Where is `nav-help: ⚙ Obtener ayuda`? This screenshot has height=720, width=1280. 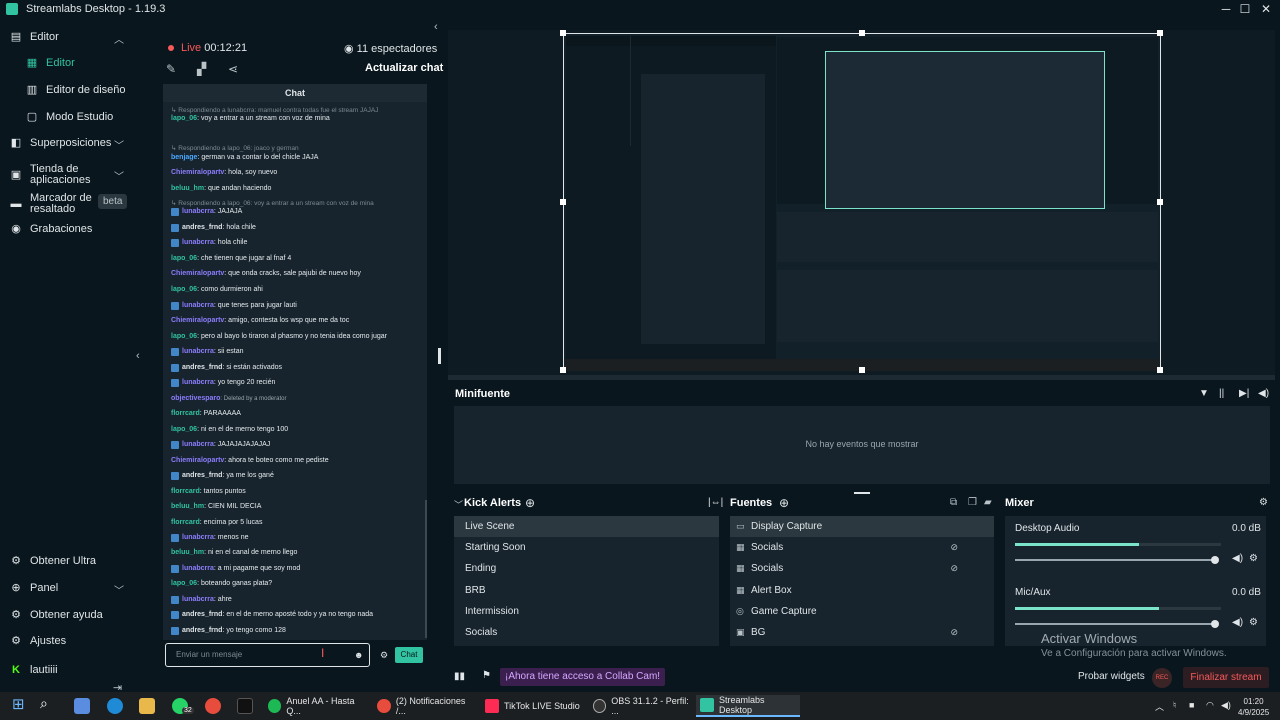
nav-help: ⚙ Obtener ayuda is located at coordinates (56, 615).